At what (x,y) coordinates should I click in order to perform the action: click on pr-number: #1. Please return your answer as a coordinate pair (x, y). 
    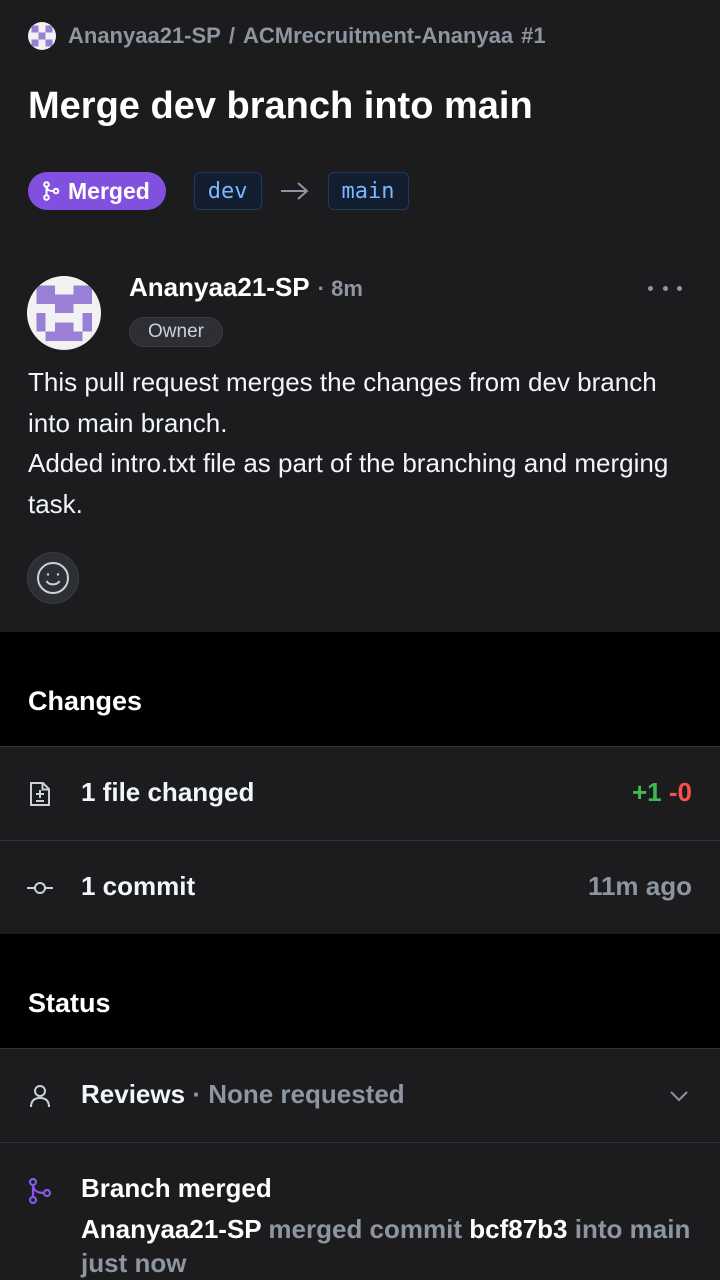
    Looking at the image, I should click on (533, 35).